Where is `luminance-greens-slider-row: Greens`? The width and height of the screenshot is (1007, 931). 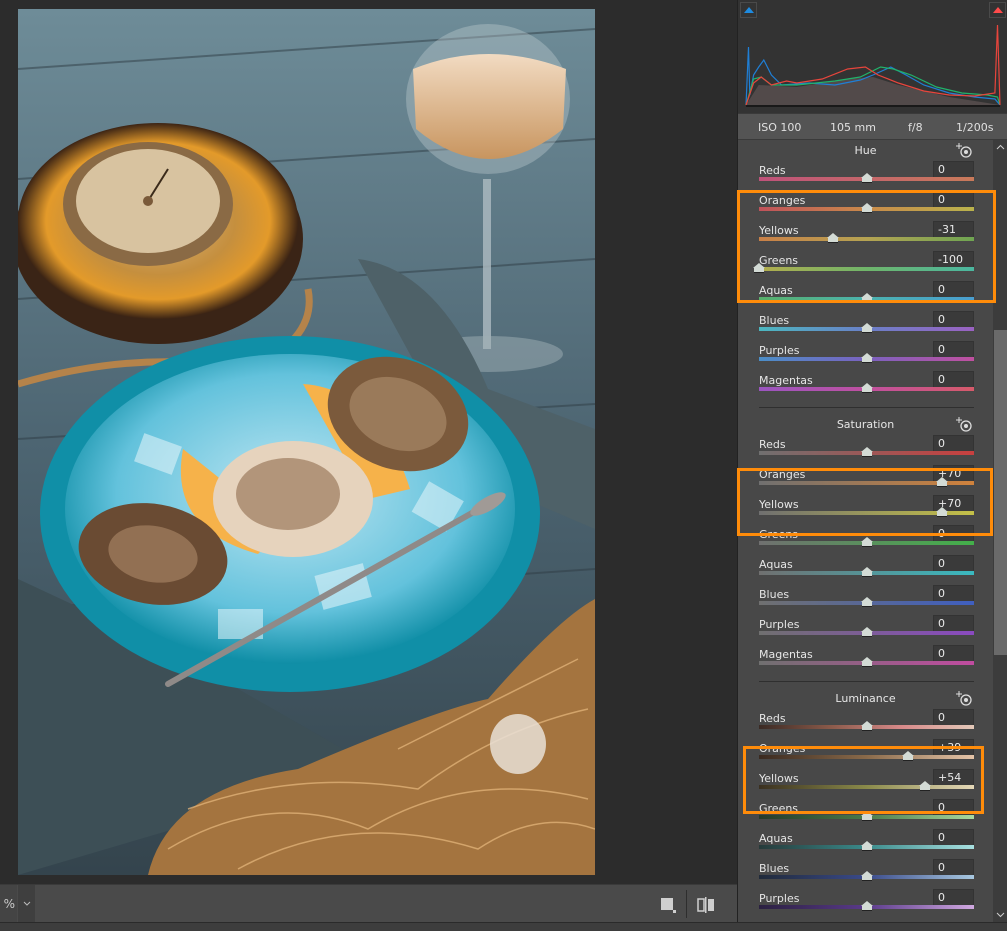
luminance-greens-slider-row: Greens is located at coordinates (865, 815).